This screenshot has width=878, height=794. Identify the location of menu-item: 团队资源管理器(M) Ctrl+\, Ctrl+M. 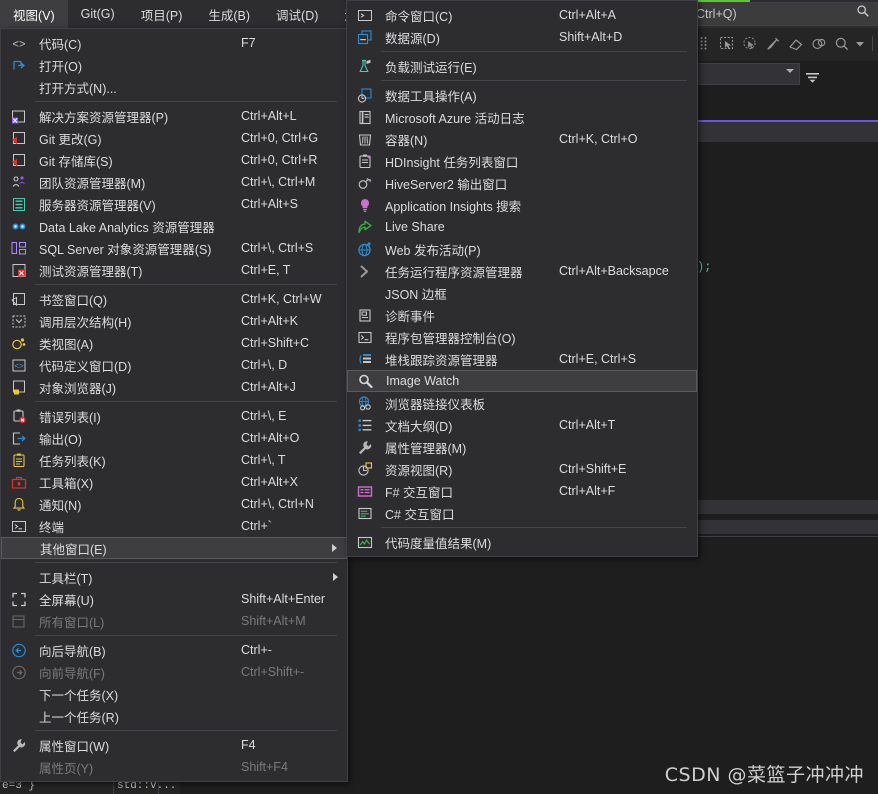
(174, 182).